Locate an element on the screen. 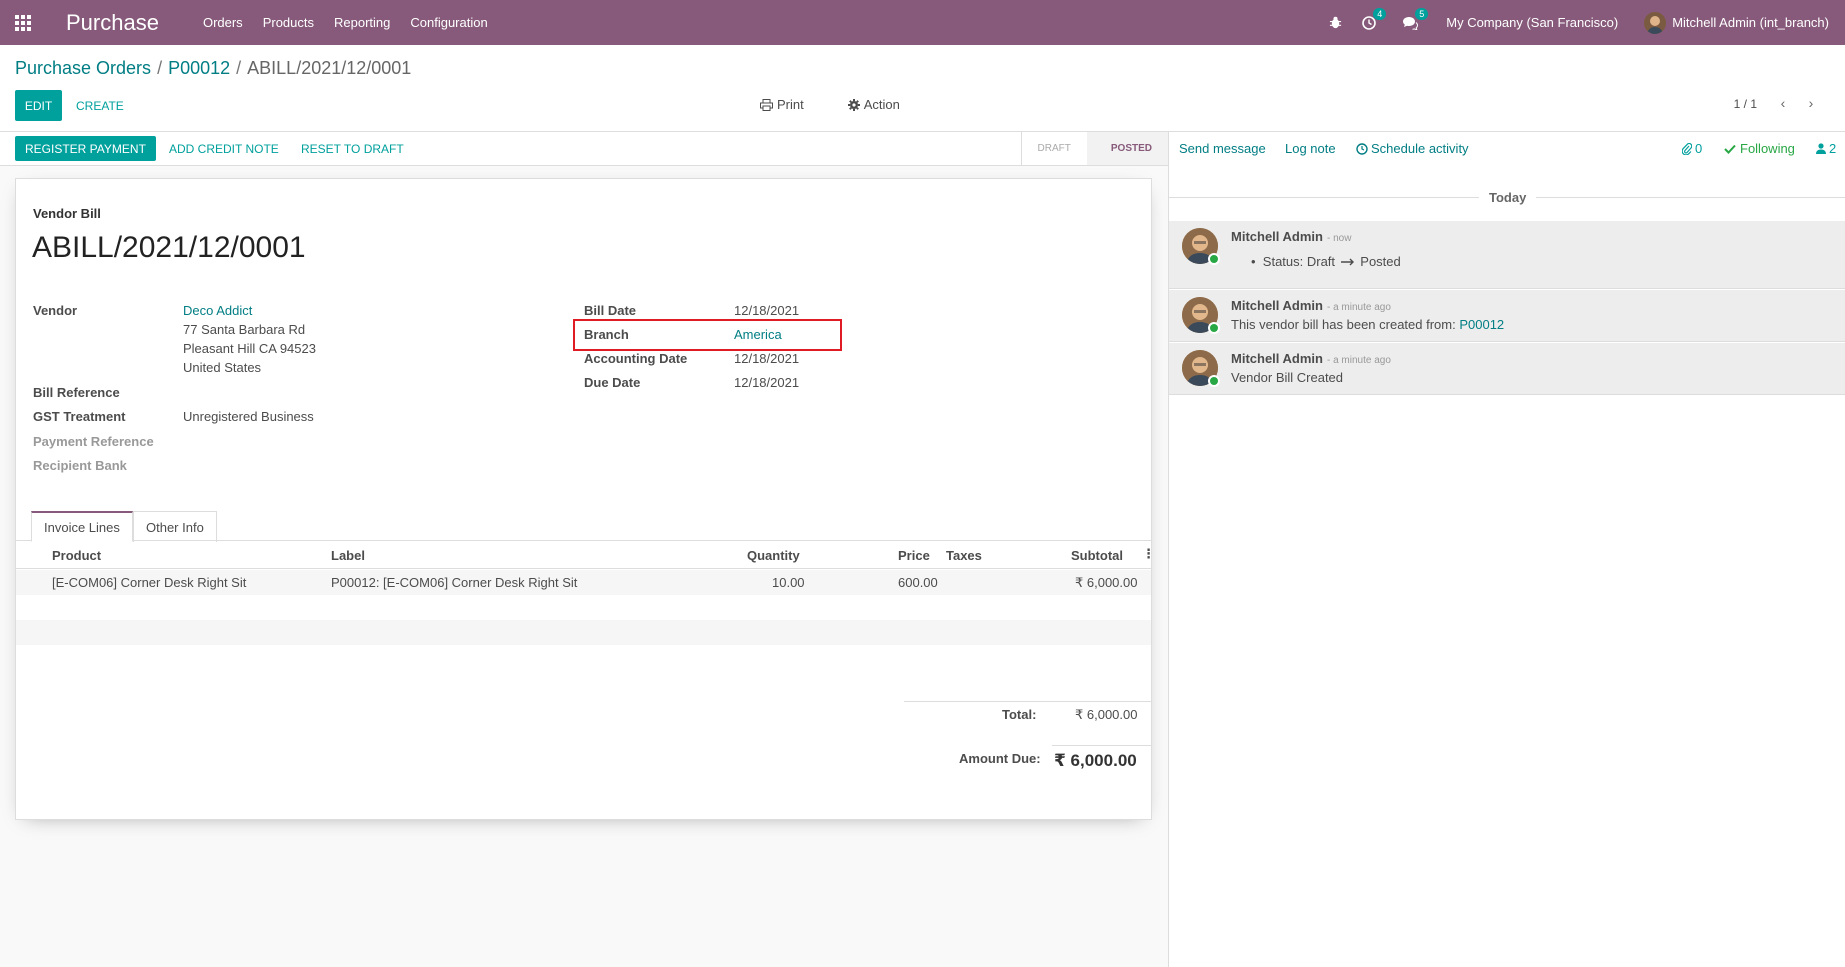  following-button: Following is located at coordinates (1759, 148).